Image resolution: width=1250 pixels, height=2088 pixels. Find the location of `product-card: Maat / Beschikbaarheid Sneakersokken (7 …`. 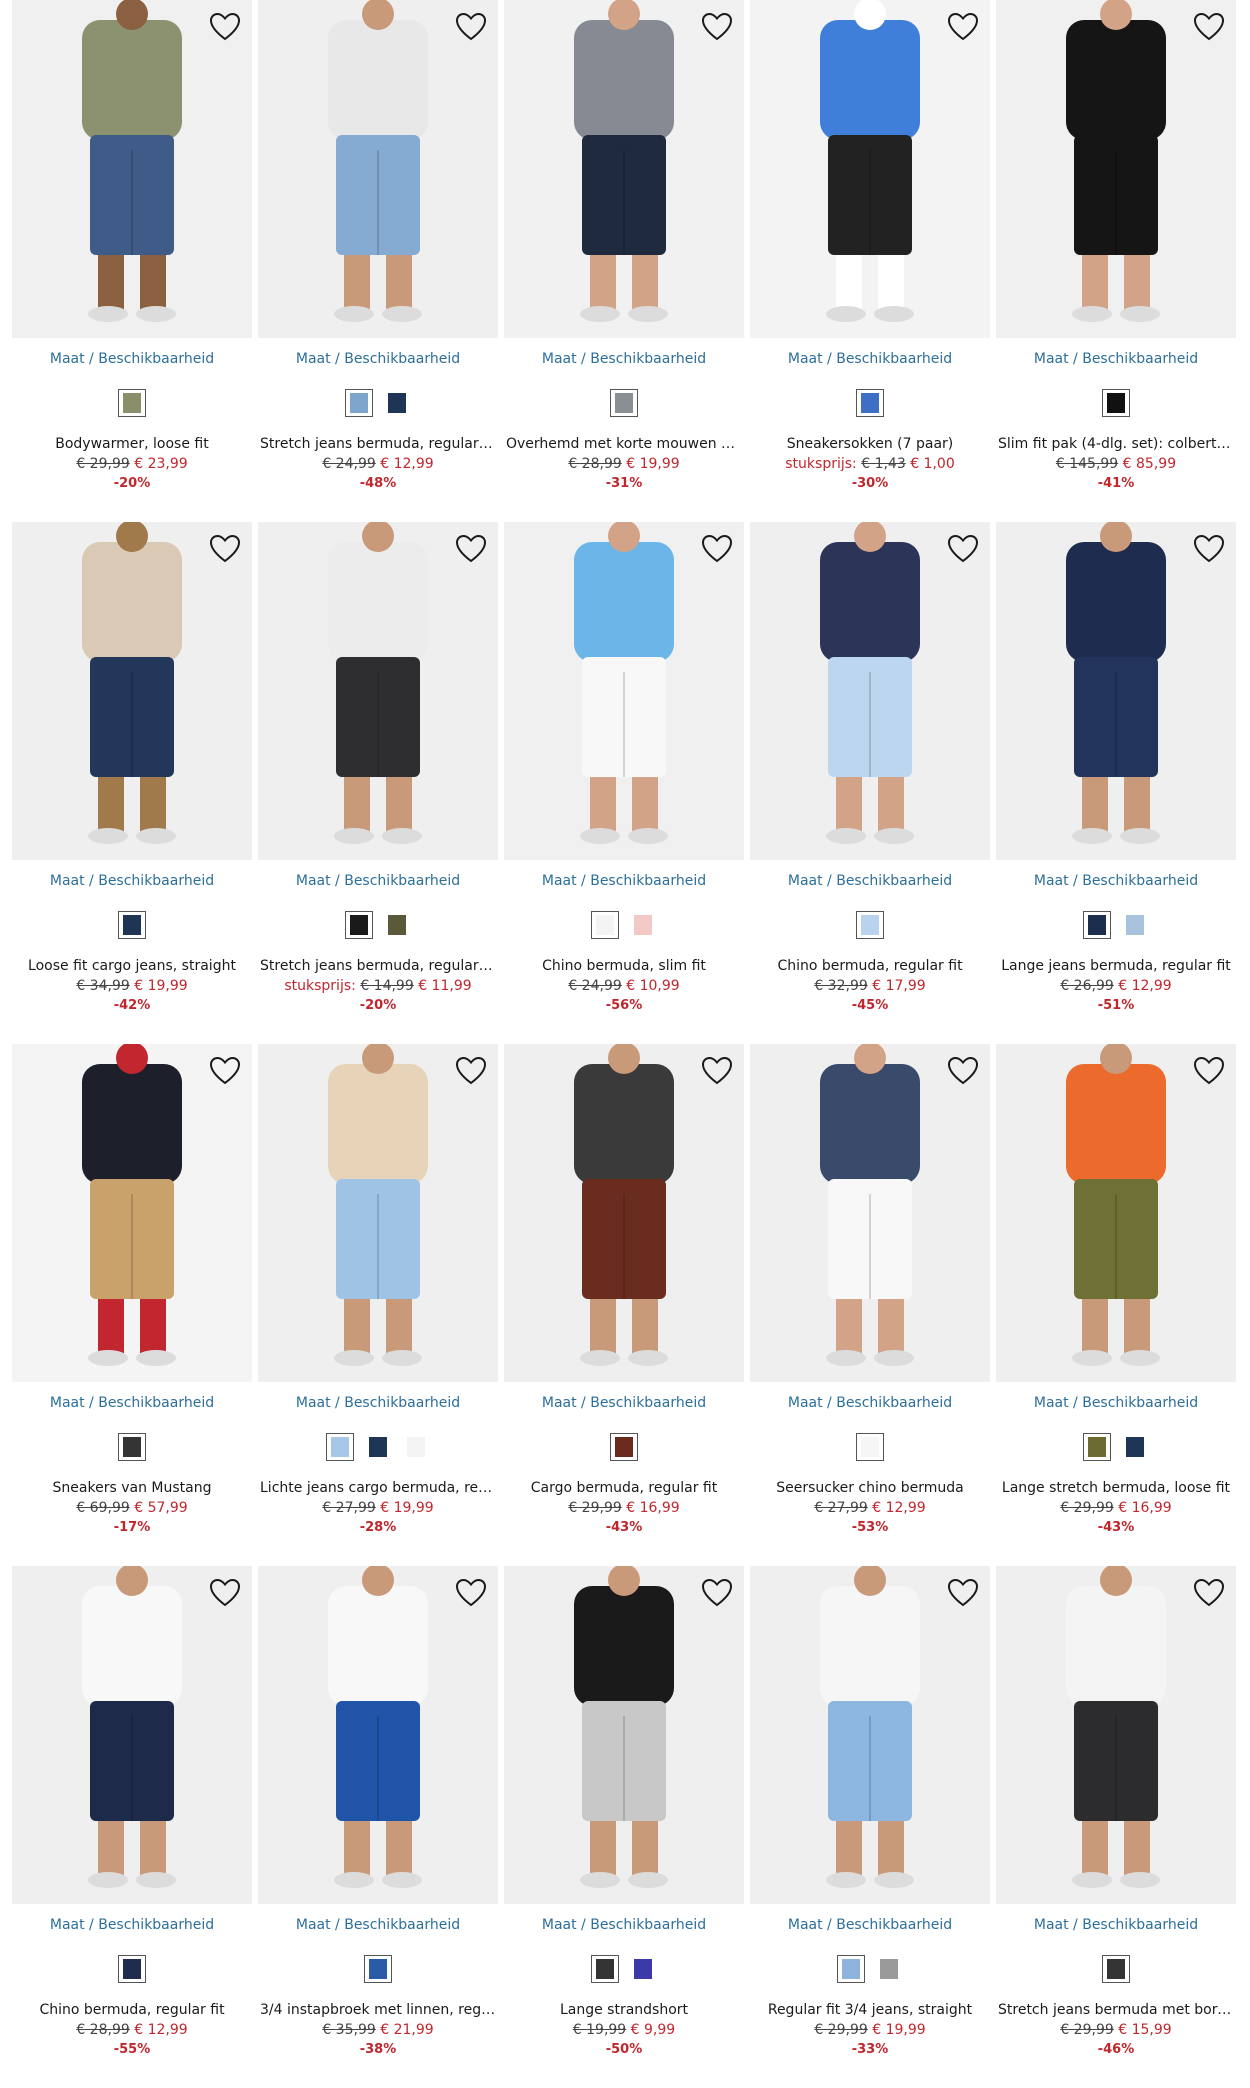

product-card: Maat / Beschikbaarheid Sneakersokken (7 … is located at coordinates (870, 261).